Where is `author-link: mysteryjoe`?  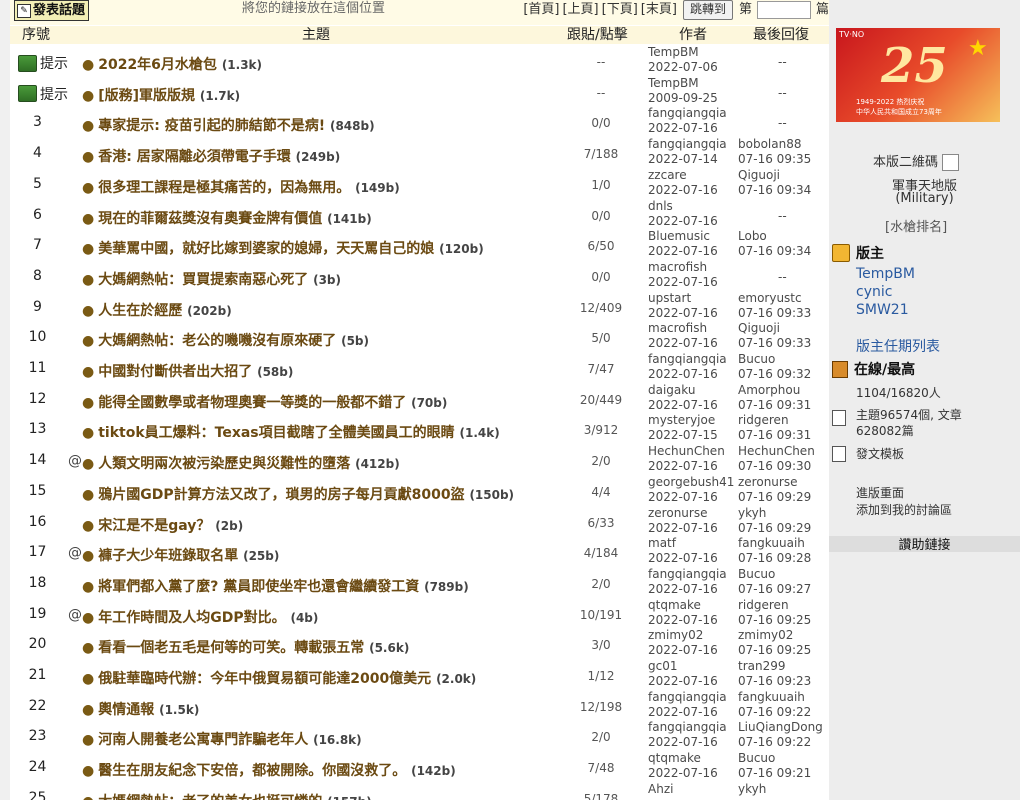
author-link: mysteryjoe is located at coordinates (683, 420).